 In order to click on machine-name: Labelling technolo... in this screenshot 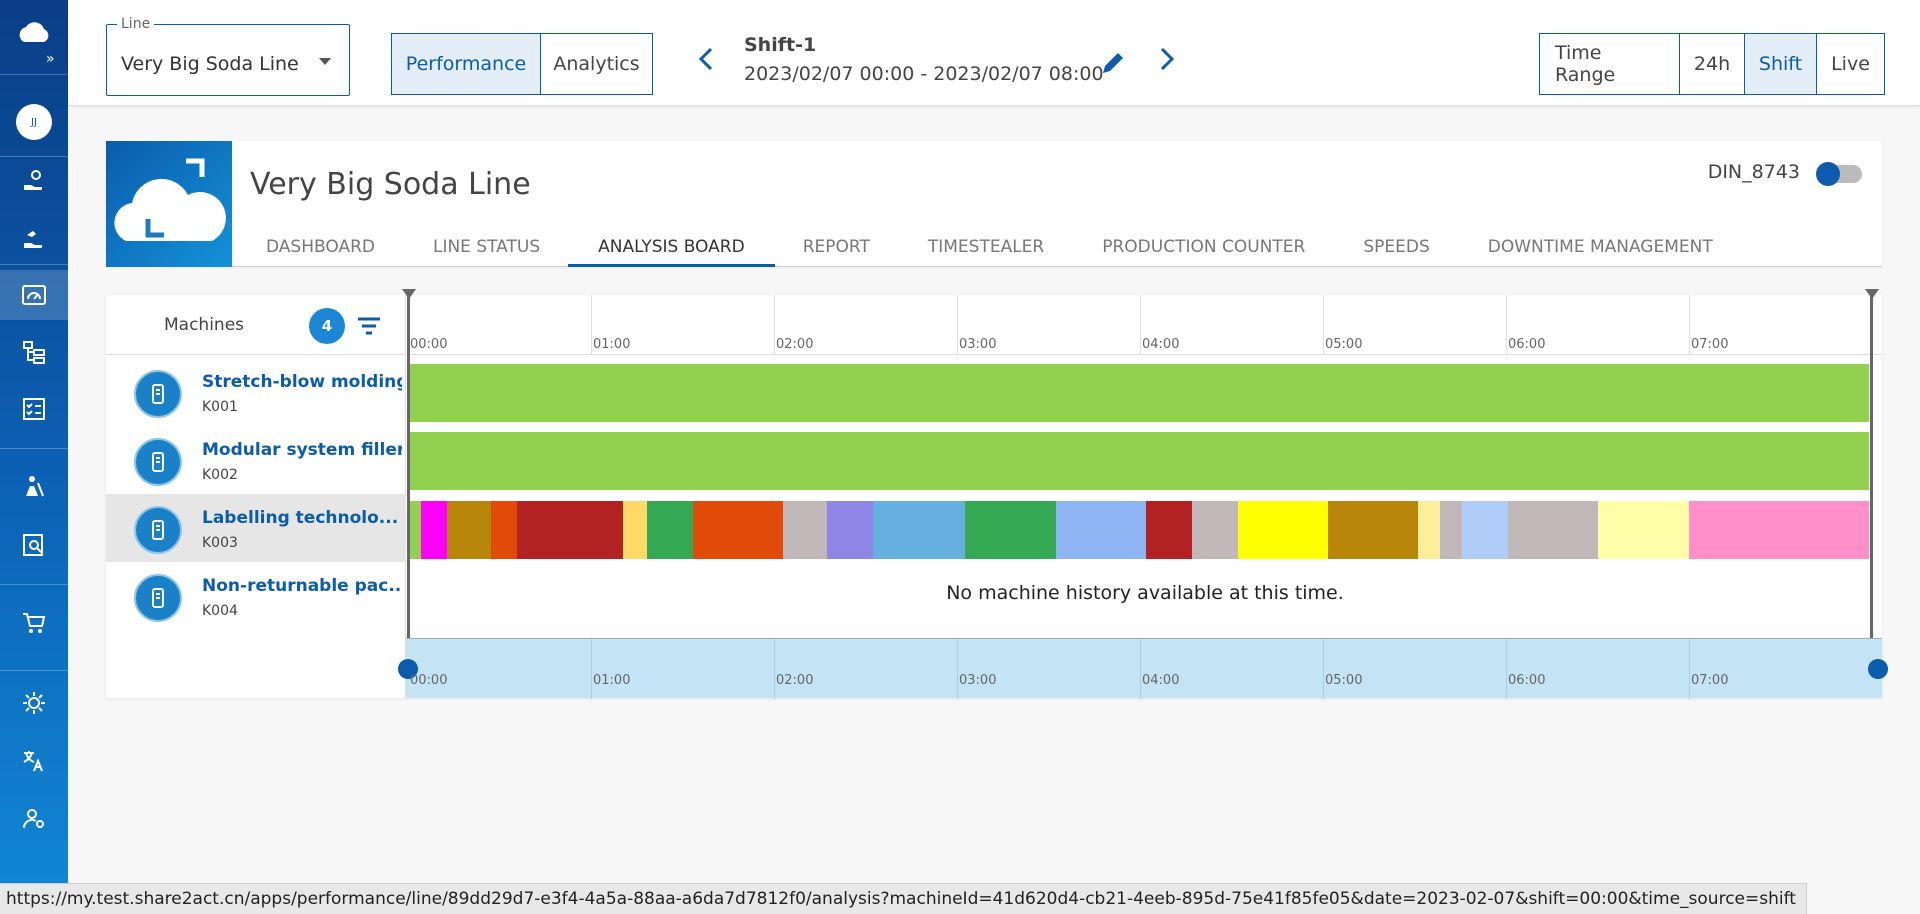, I will do `click(302, 518)`.